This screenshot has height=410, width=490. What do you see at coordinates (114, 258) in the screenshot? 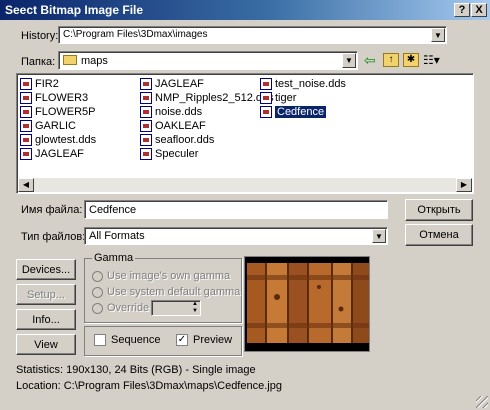
I see `gamma-legend: Gamma` at bounding box center [114, 258].